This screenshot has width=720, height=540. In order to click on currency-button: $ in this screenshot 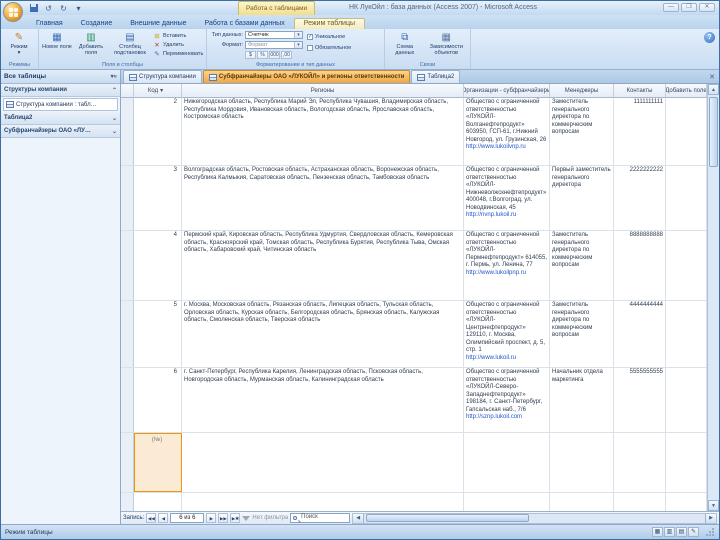, I will do `click(250, 55)`.